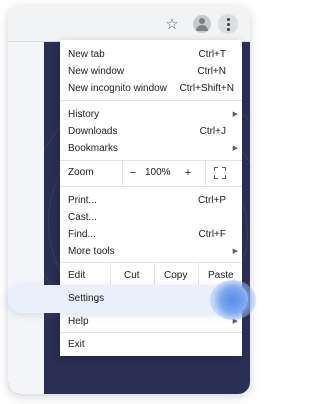 Image resolution: width=320 pixels, height=404 pixels. Describe the element at coordinates (151, 114) in the screenshot. I see `menu-item-history: History ▶` at that location.